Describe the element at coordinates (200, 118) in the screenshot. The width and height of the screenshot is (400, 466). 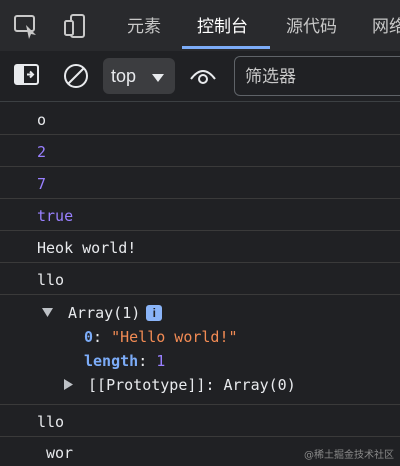
I see `console-message: o` at that location.